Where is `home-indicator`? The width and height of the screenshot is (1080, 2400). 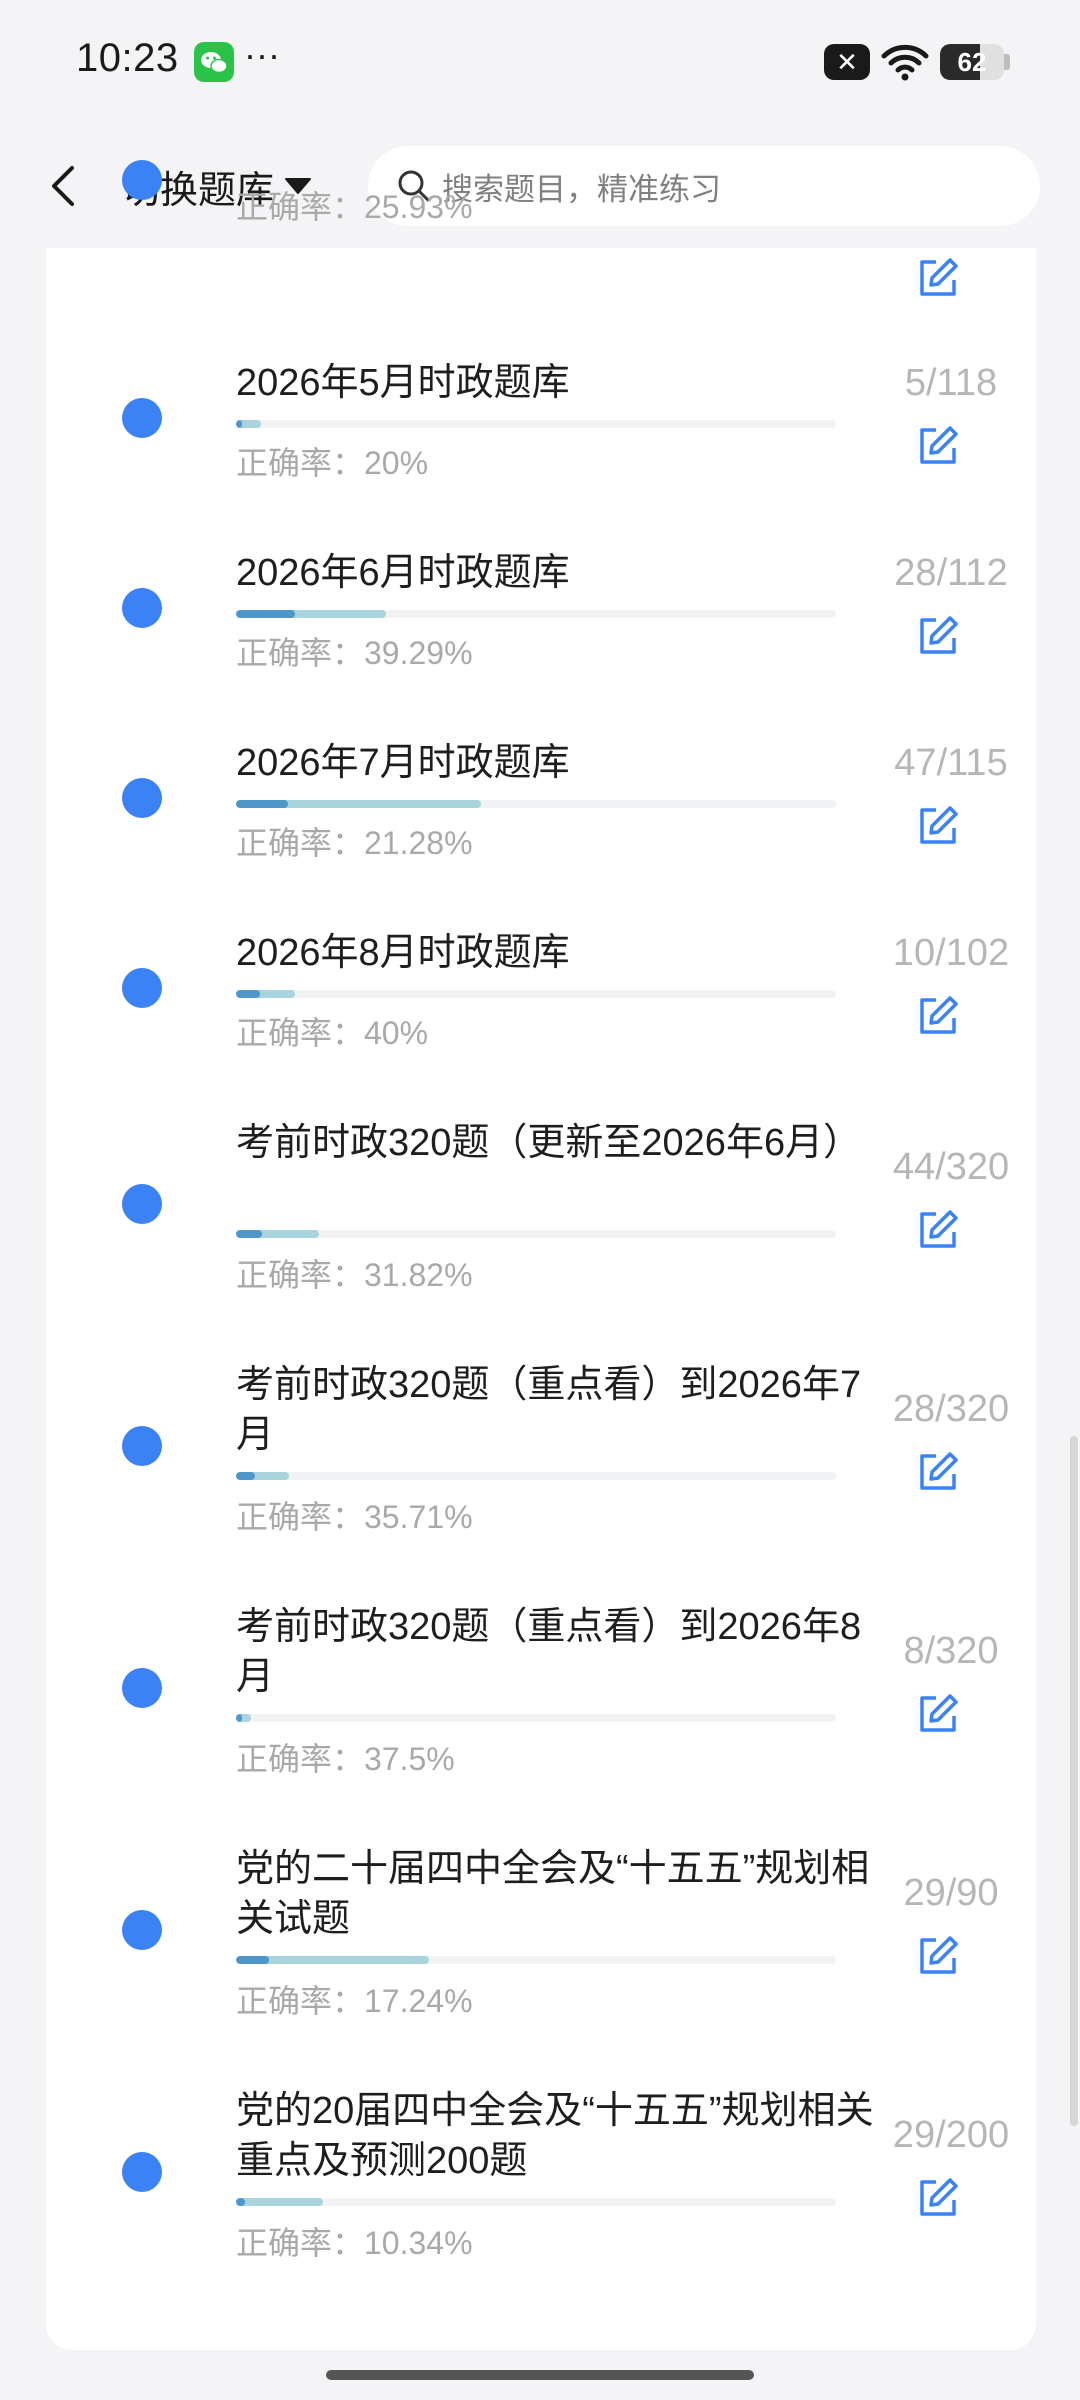
home-indicator is located at coordinates (540, 2375).